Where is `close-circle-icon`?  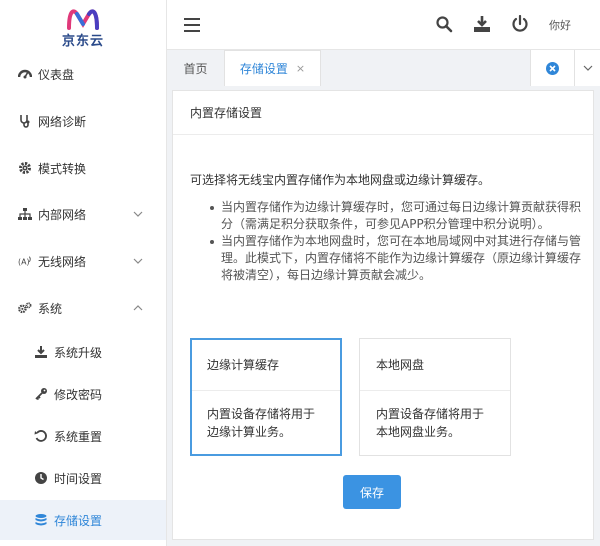 close-circle-icon is located at coordinates (552, 68).